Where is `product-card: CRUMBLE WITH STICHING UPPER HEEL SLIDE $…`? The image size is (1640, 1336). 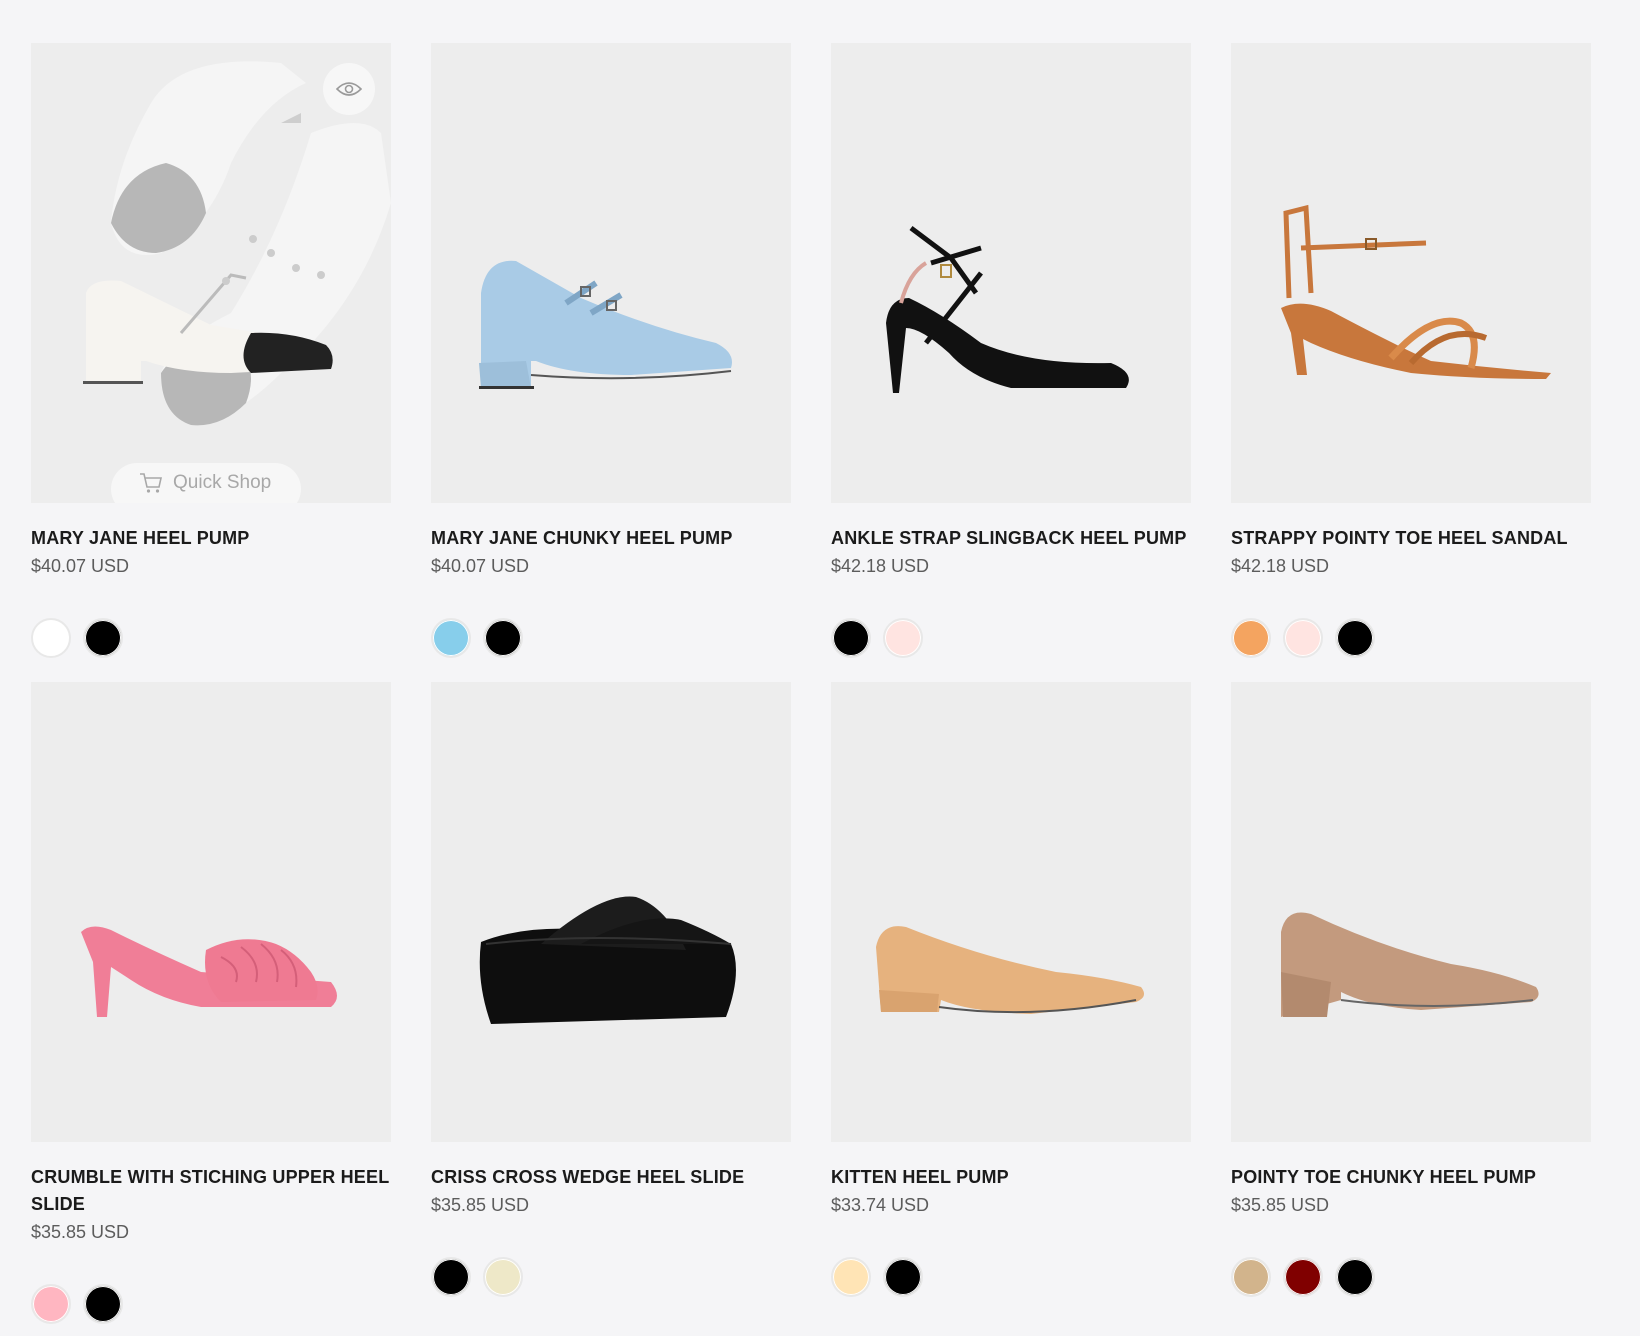 product-card: CRUMBLE WITH STICHING UPPER HEEL SLIDE $… is located at coordinates (211, 1003).